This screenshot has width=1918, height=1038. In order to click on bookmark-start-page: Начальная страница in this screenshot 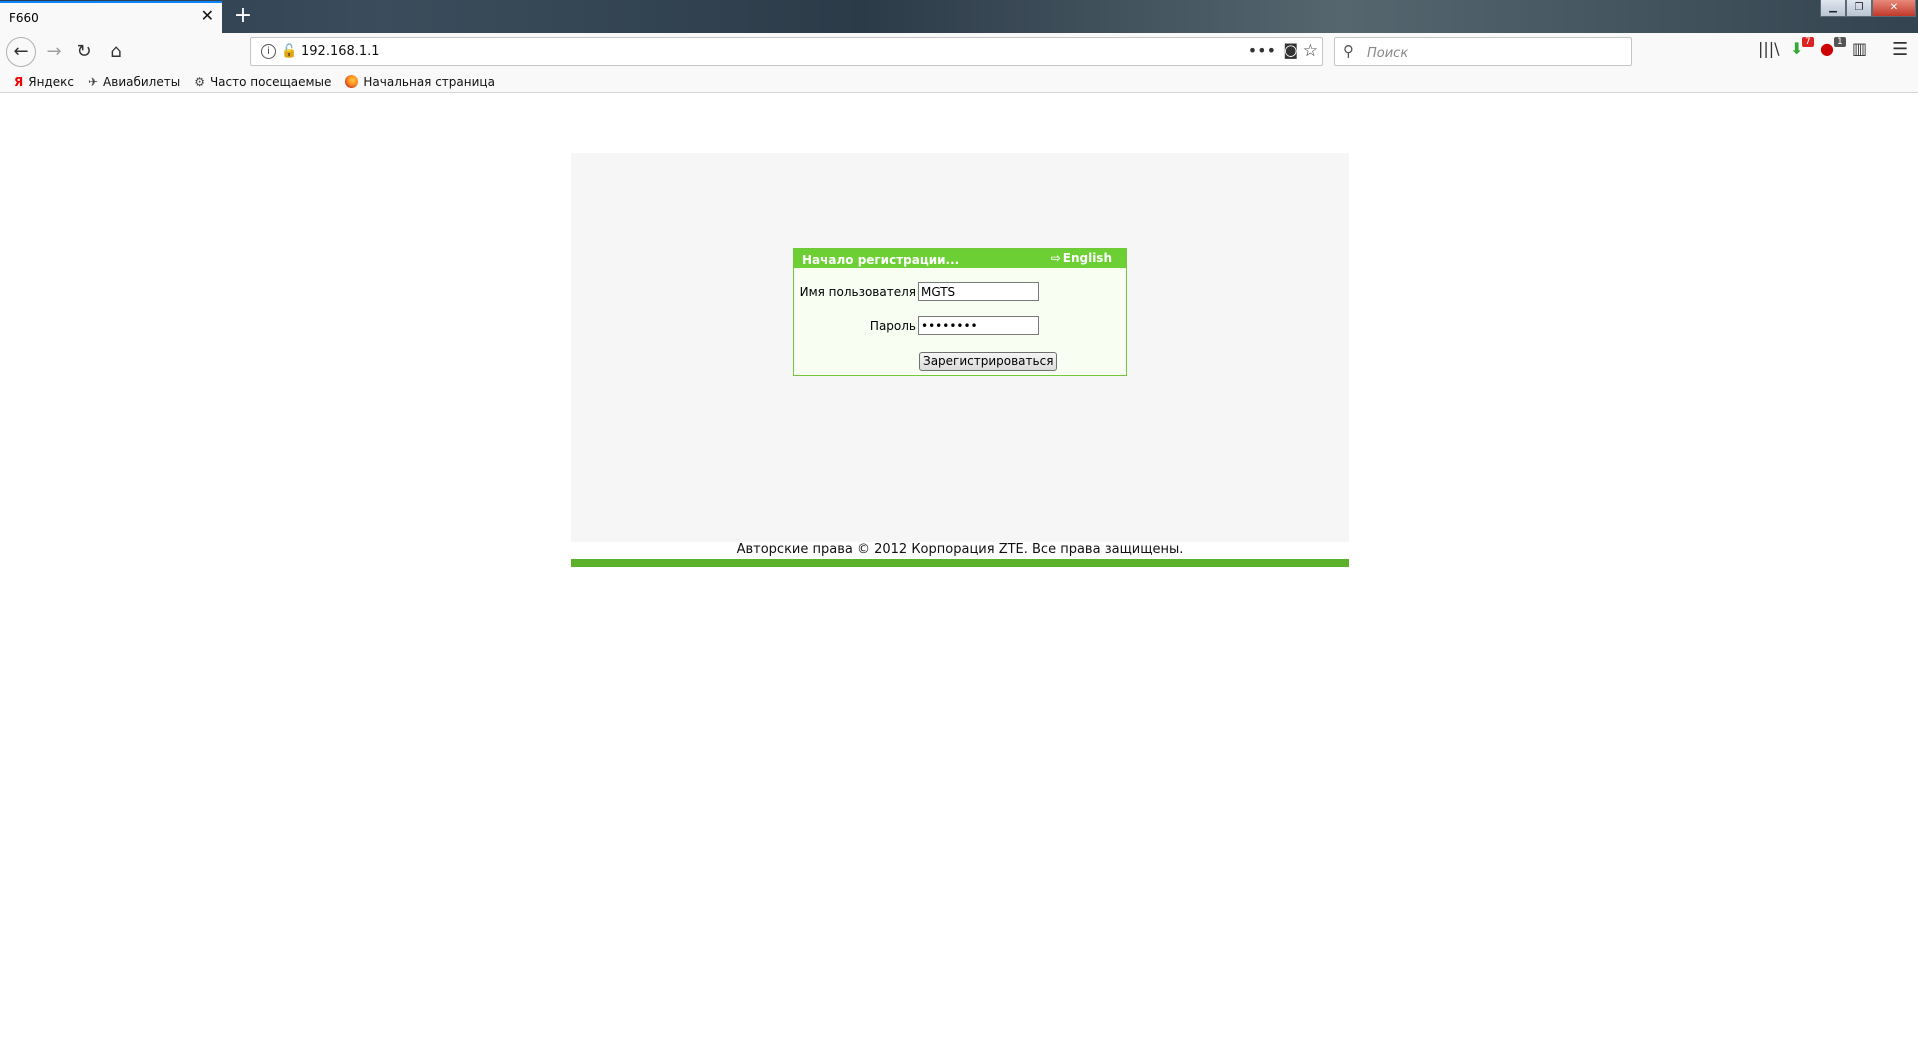, I will do `click(420, 82)`.